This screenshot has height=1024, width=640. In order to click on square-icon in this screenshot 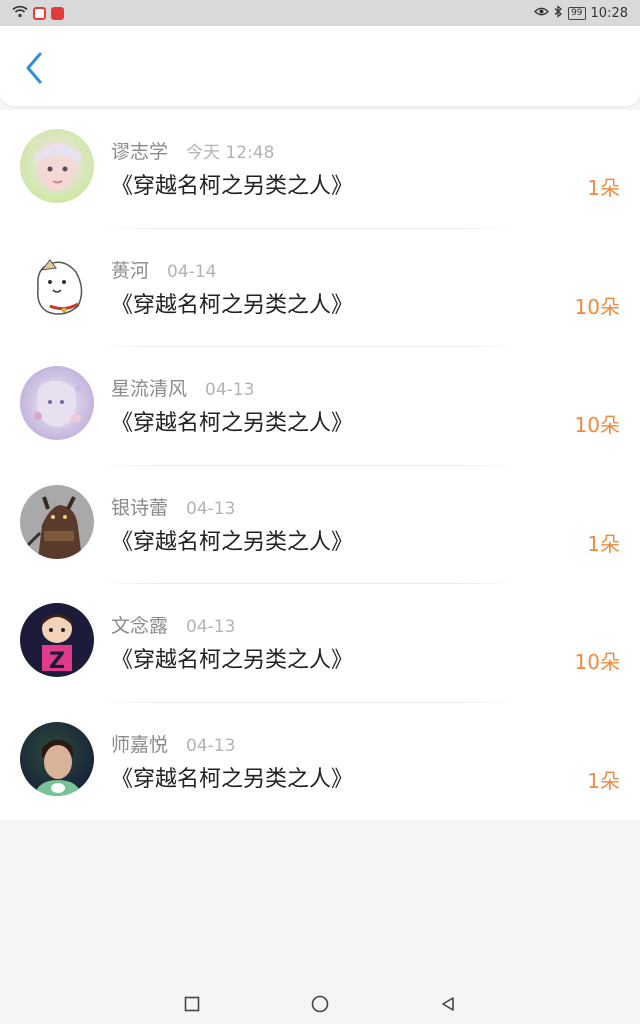, I will do `click(192, 1006)`.